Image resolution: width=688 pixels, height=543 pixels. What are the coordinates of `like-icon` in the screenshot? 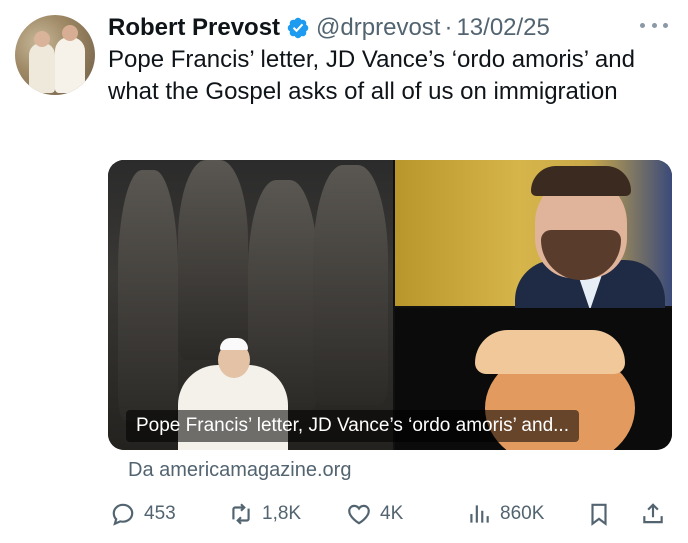 It's located at (359, 514).